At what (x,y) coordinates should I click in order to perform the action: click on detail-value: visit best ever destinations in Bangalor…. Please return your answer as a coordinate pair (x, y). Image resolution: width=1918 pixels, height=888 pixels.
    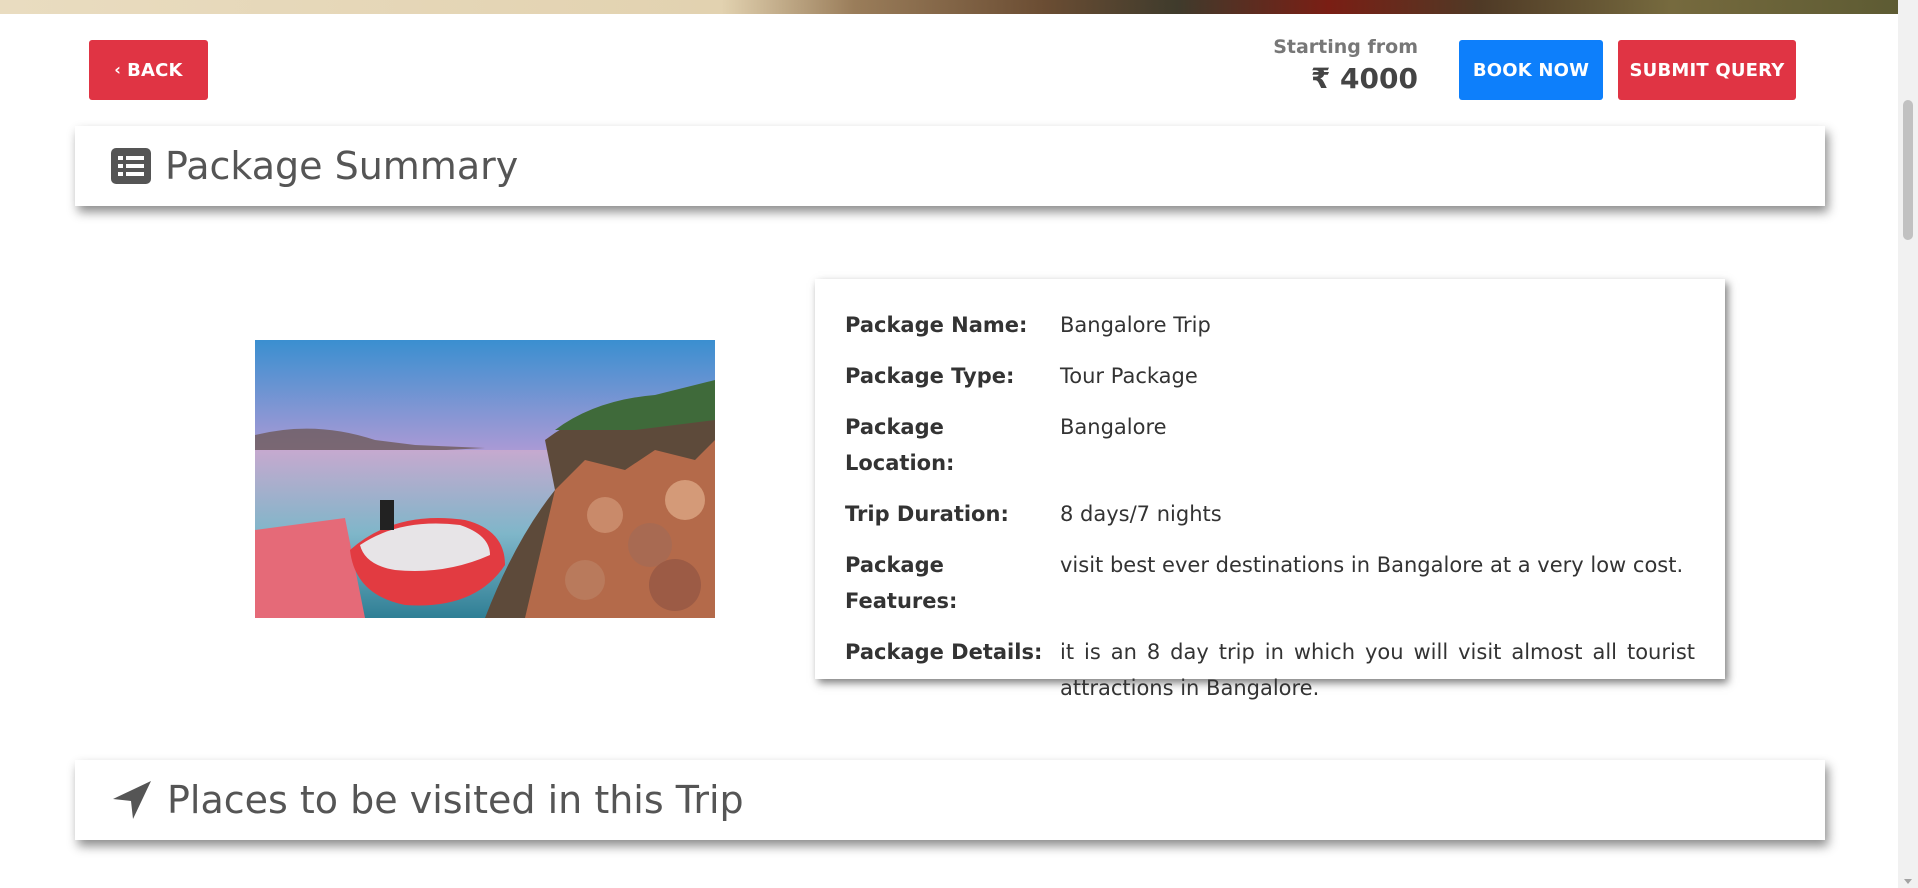
    Looking at the image, I should click on (1372, 565).